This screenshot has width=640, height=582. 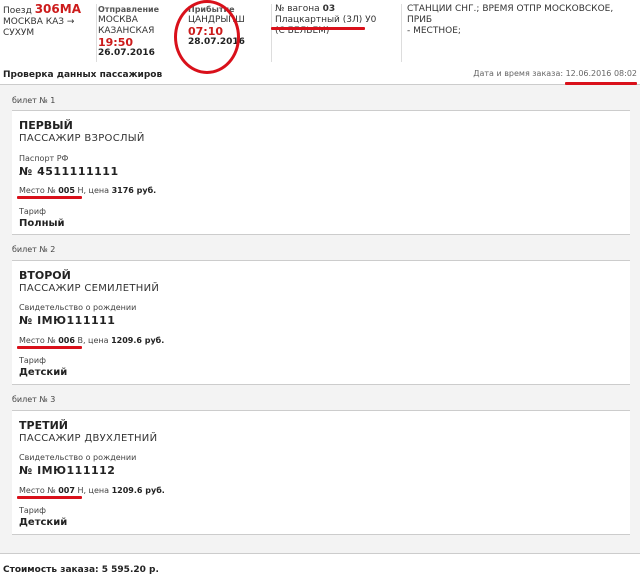 What do you see at coordinates (601, 73) in the screenshot?
I see `order-date-value: 12.06.2016 08:02` at bounding box center [601, 73].